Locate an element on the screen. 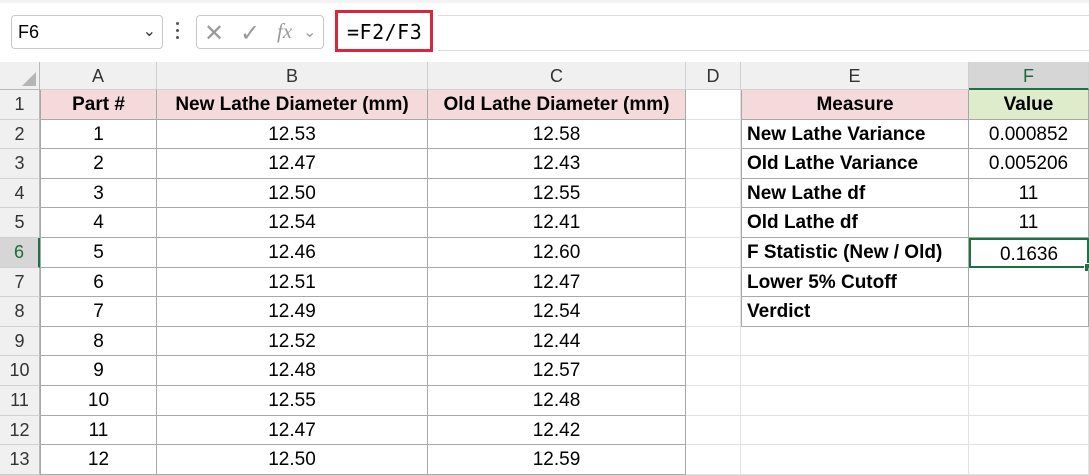 Image resolution: width=1089 pixels, height=475 pixels. cell-f10 is located at coordinates (1029, 371).